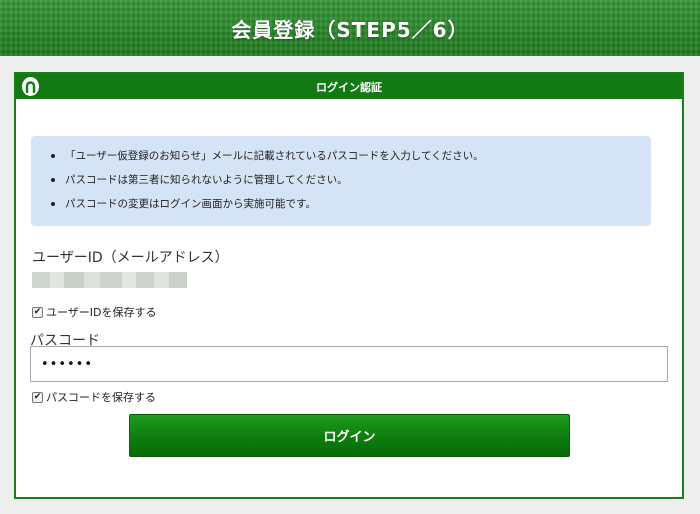  What do you see at coordinates (349, 435) in the screenshot?
I see `login-button: ログイン` at bounding box center [349, 435].